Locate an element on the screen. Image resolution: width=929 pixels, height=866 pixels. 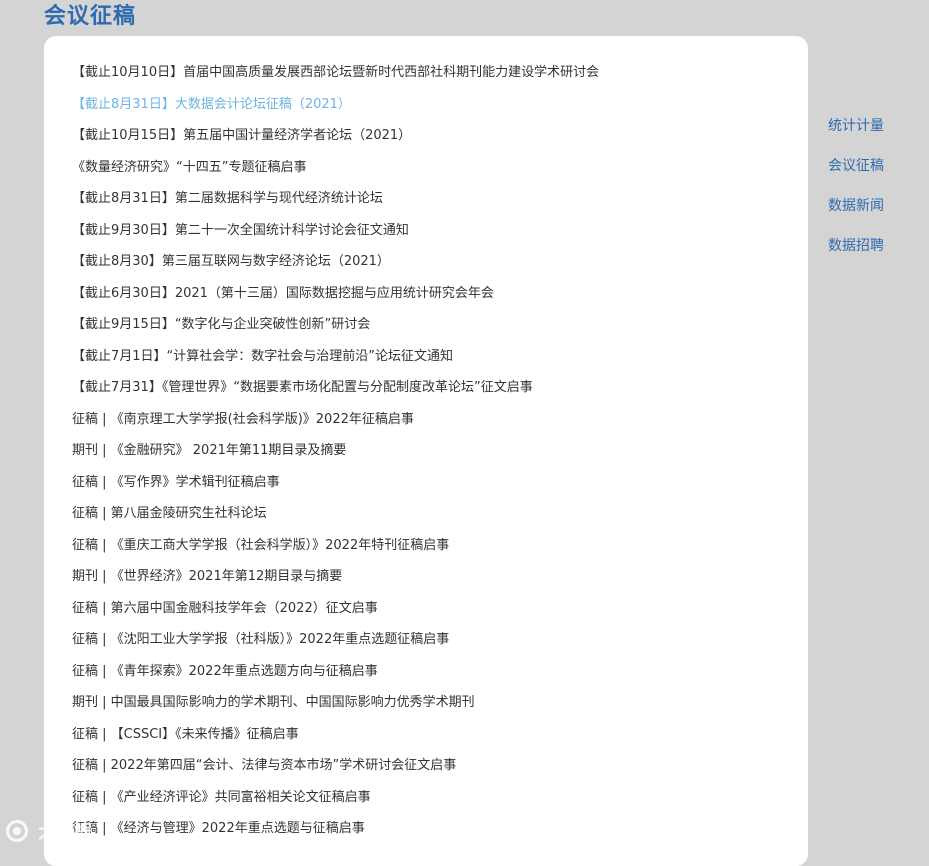
list-item: 【截止8月30】第三届互联网与数字经济论坛（2021） is located at coordinates (335, 262).